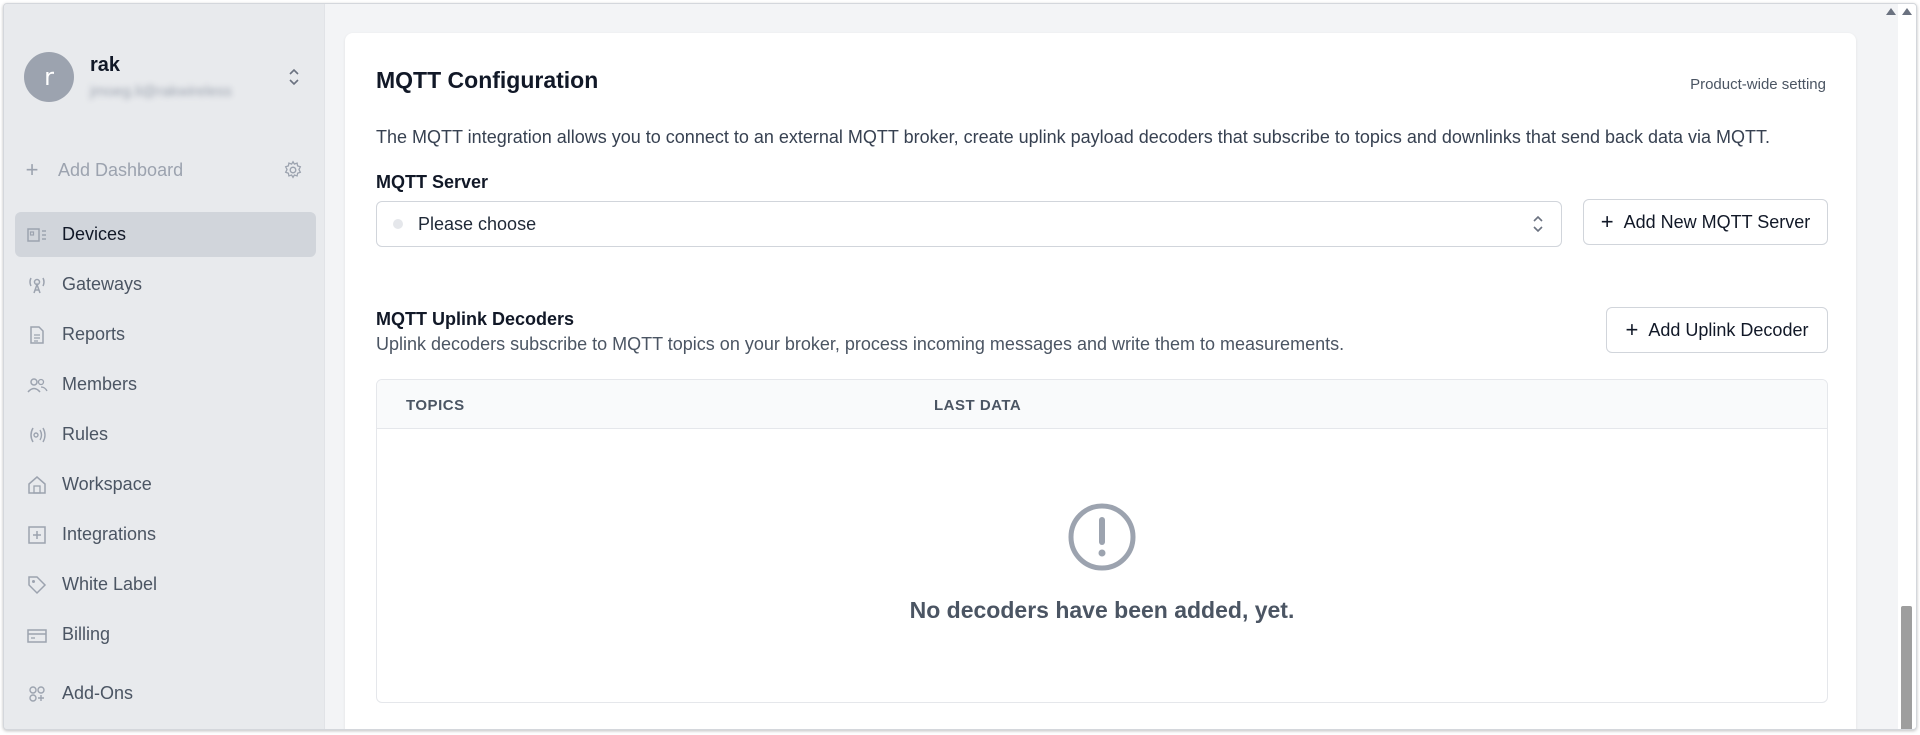 The image size is (1920, 735). What do you see at coordinates (1102, 537) in the screenshot?
I see `exclamation-circle-icon` at bounding box center [1102, 537].